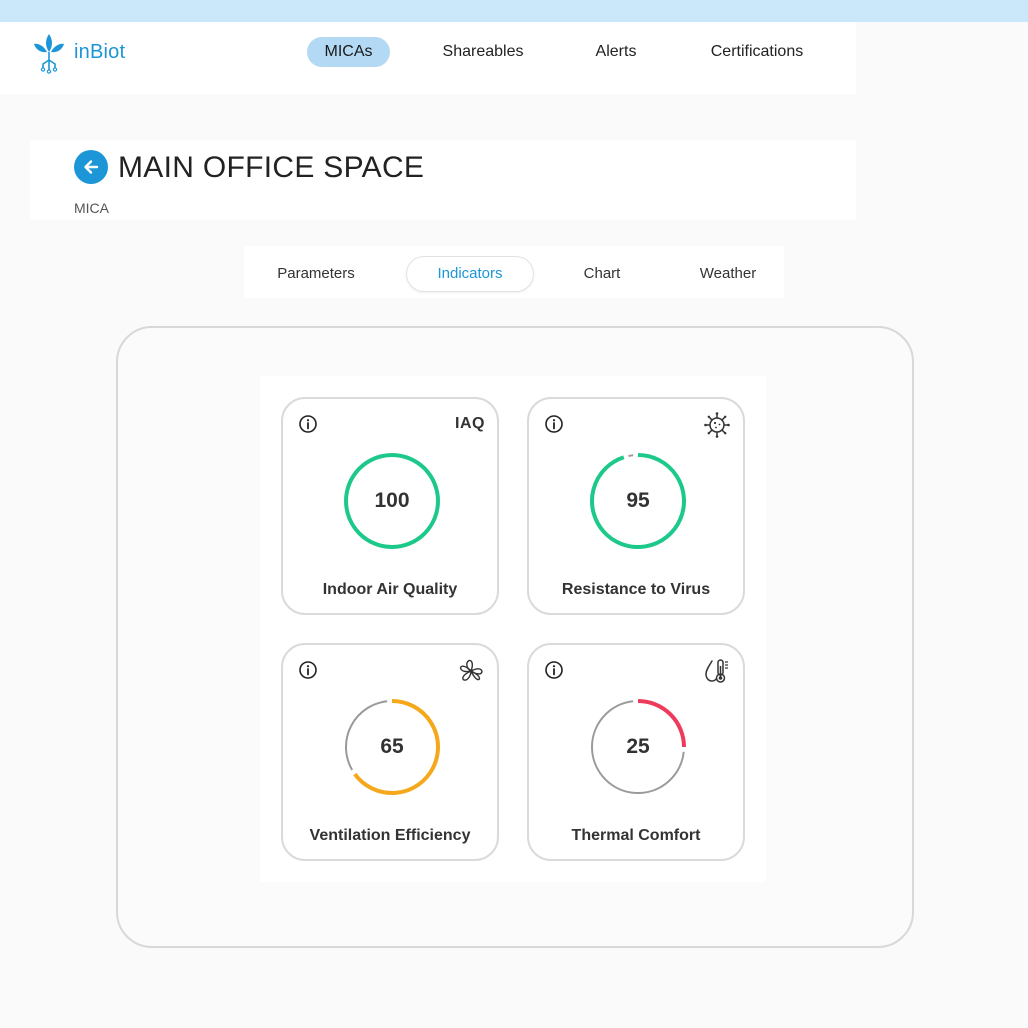  Describe the element at coordinates (717, 425) in the screenshot. I see `virus-icon` at that location.